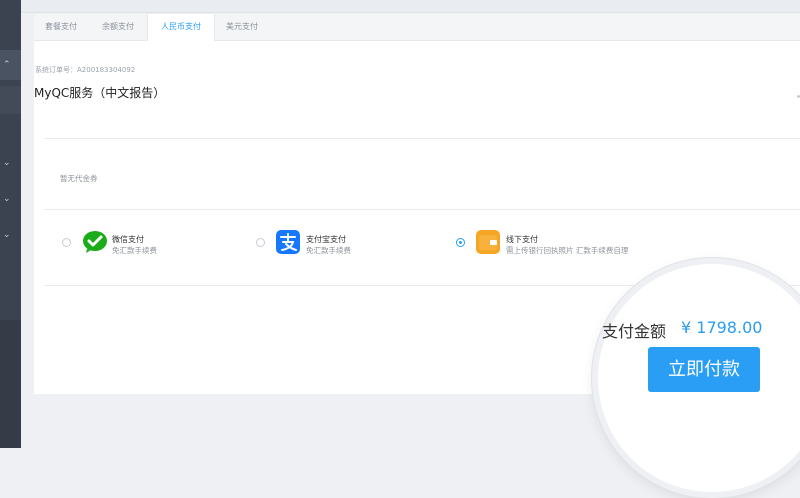  I want to click on wechat-desc: 免汇款手续费, so click(134, 250).